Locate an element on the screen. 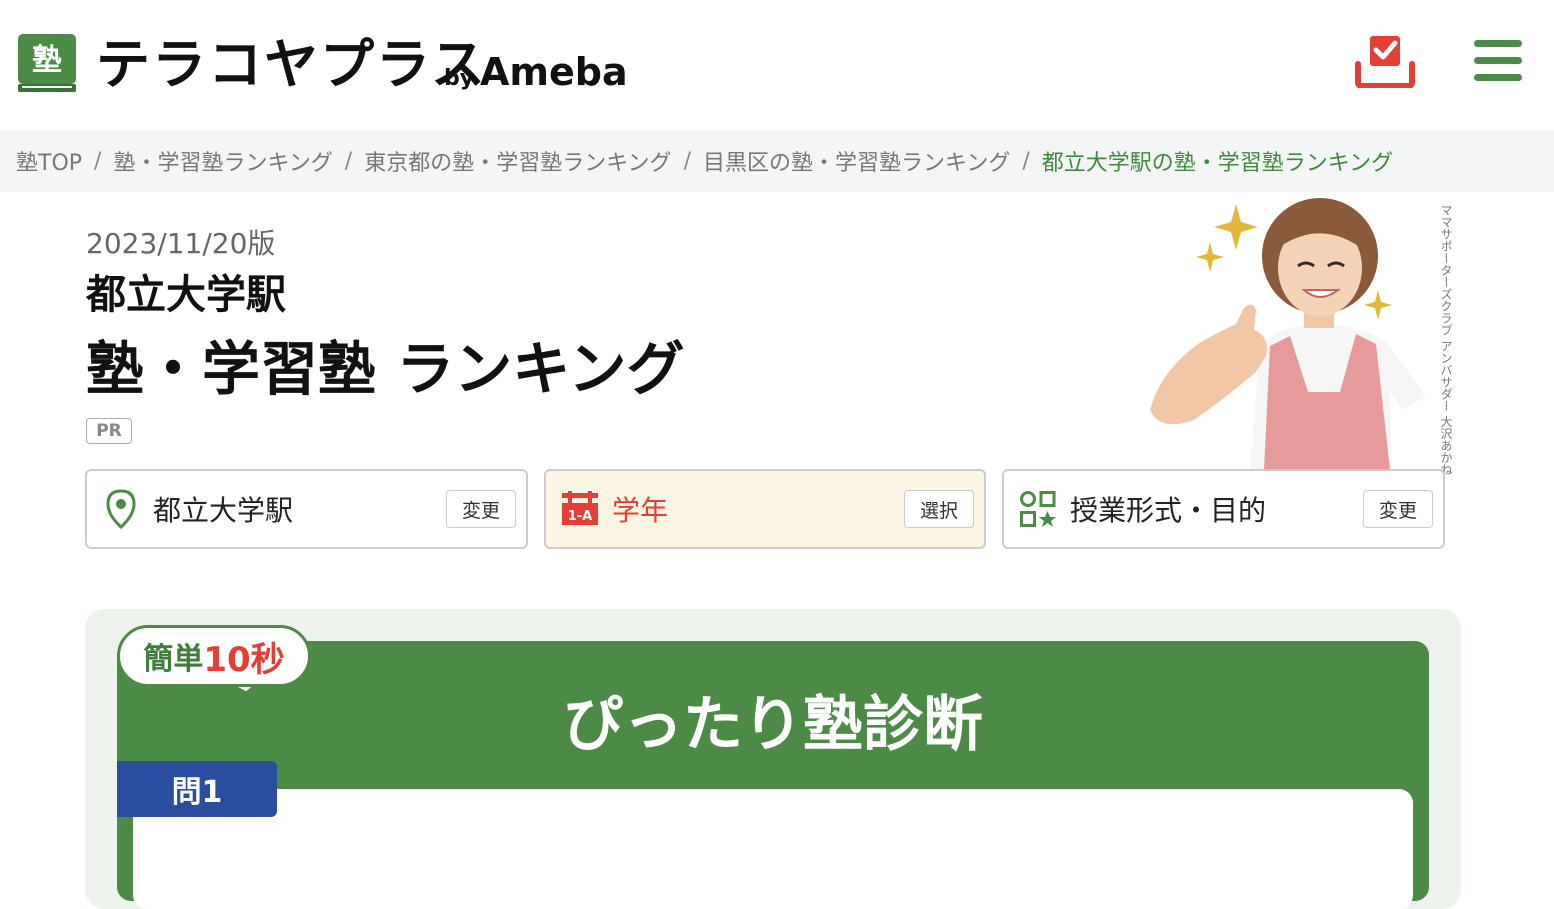 This screenshot has width=1554, height=909. logo-ameba: Ameba is located at coordinates (554, 72).